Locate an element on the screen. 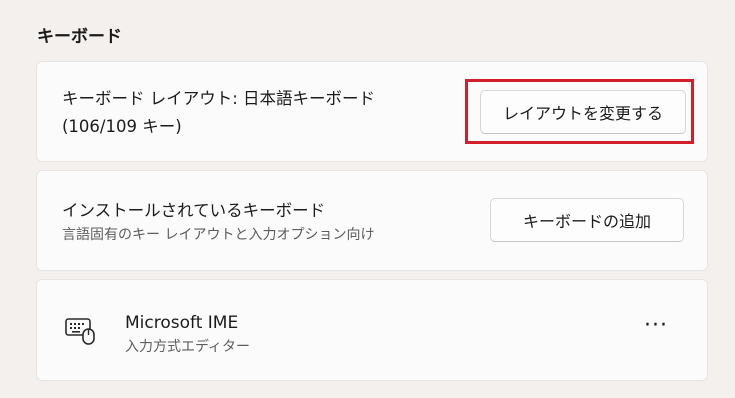  installed-keyboards-text: インストールされているキーボード 言語固有のキー レイアウトと入力オプション向け is located at coordinates (218, 221).